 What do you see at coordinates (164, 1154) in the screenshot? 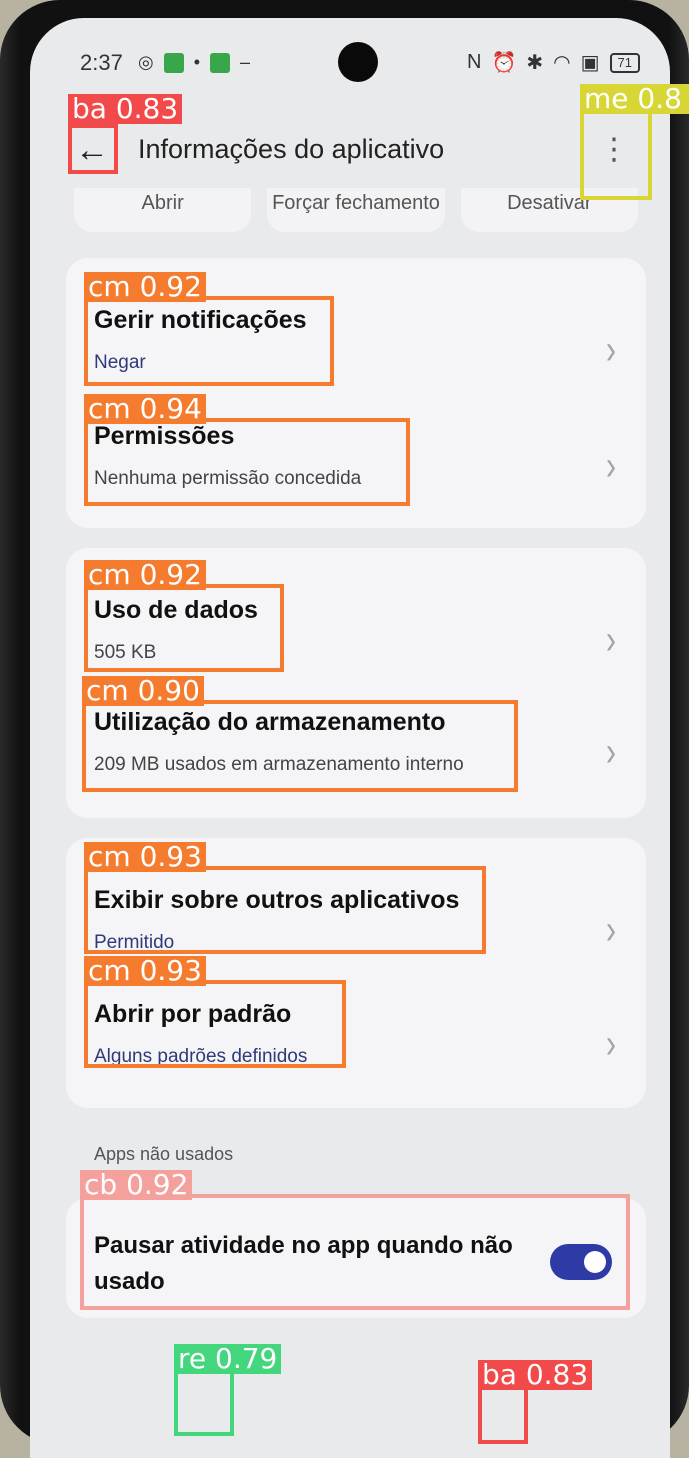
I see `section-label-unused-apps: Apps não usados` at bounding box center [164, 1154].